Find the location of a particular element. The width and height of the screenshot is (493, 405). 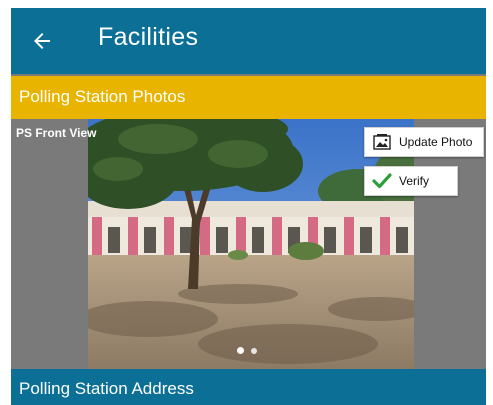

photo-icon is located at coordinates (382, 142).